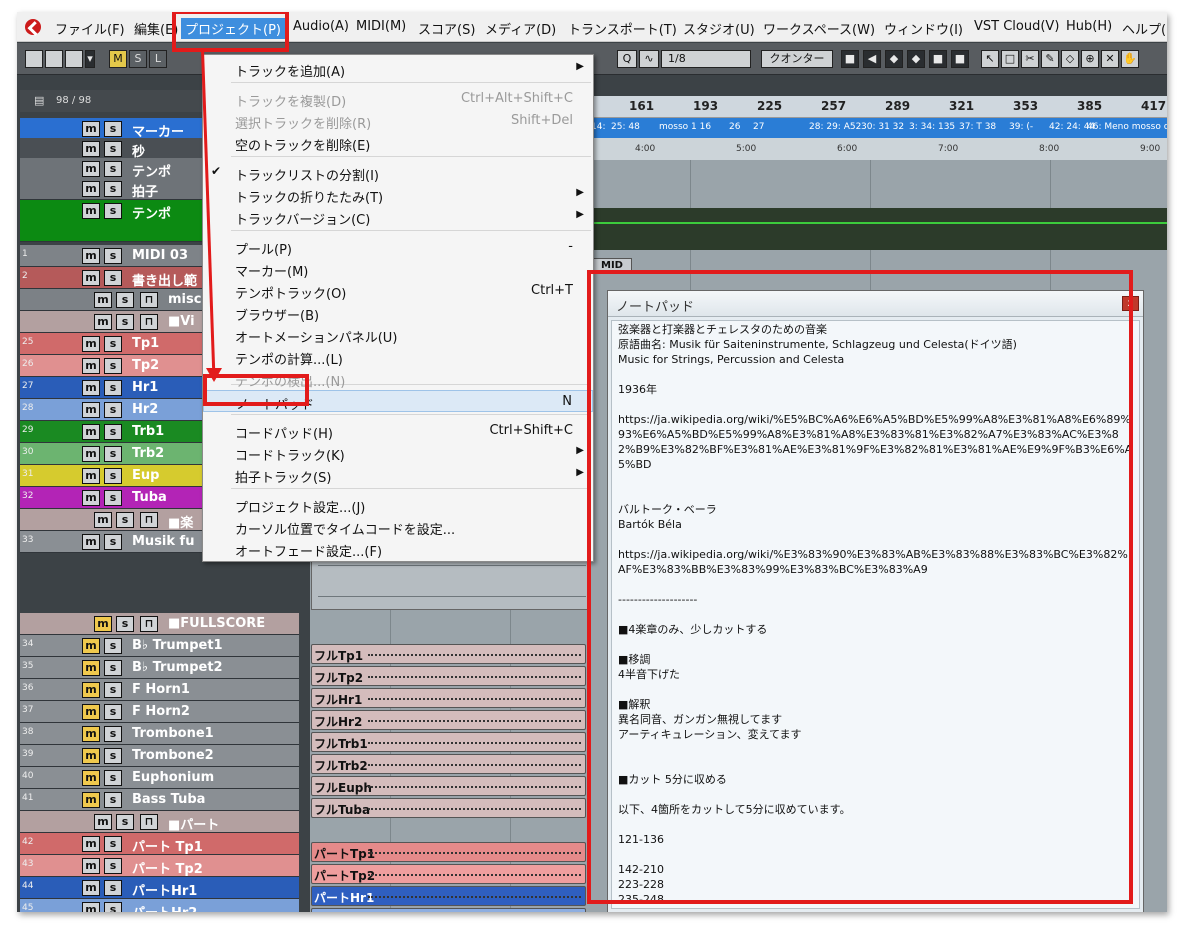 The height and width of the screenshot is (937, 1192). I want to click on marker-label: 46: Meno mosso ca1, so click(1127, 127).